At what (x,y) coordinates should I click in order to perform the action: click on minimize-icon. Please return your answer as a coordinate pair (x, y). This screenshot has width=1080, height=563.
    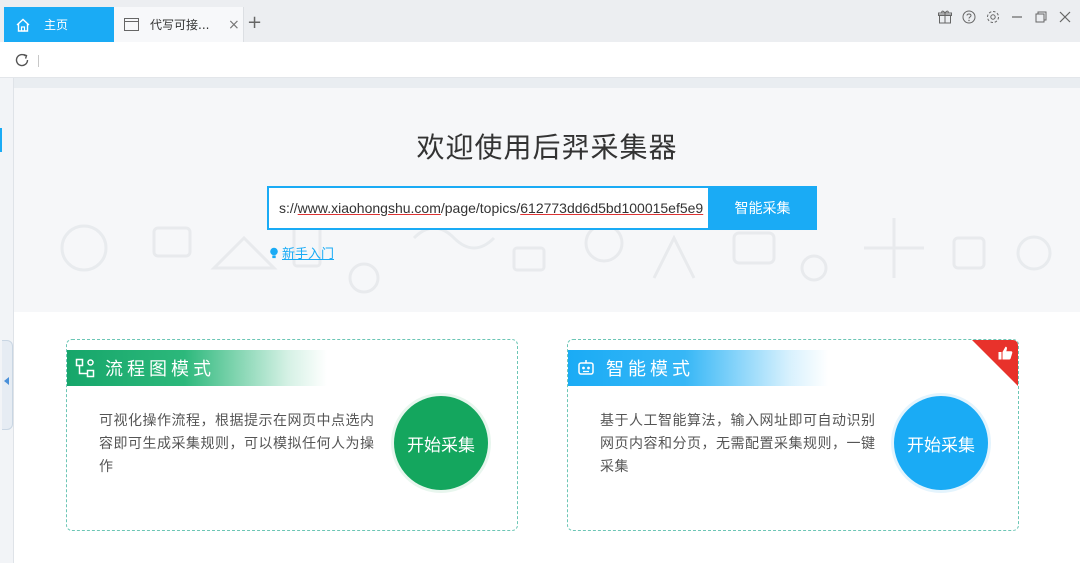
    Looking at the image, I should click on (1017, 17).